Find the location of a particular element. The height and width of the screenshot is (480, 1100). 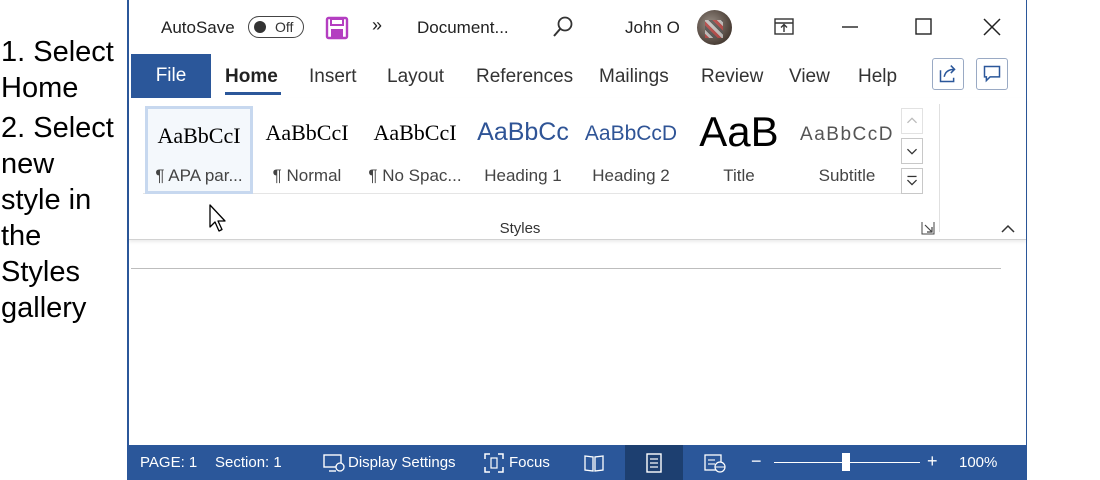

section-indicator: Section: 1 is located at coordinates (248, 462).